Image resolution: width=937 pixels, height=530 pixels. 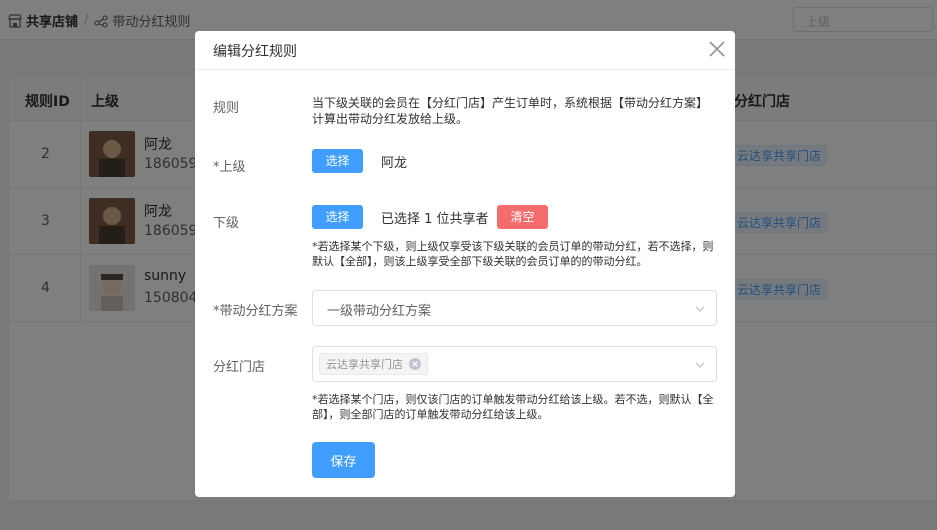 I want to click on close-icon, so click(x=717, y=49).